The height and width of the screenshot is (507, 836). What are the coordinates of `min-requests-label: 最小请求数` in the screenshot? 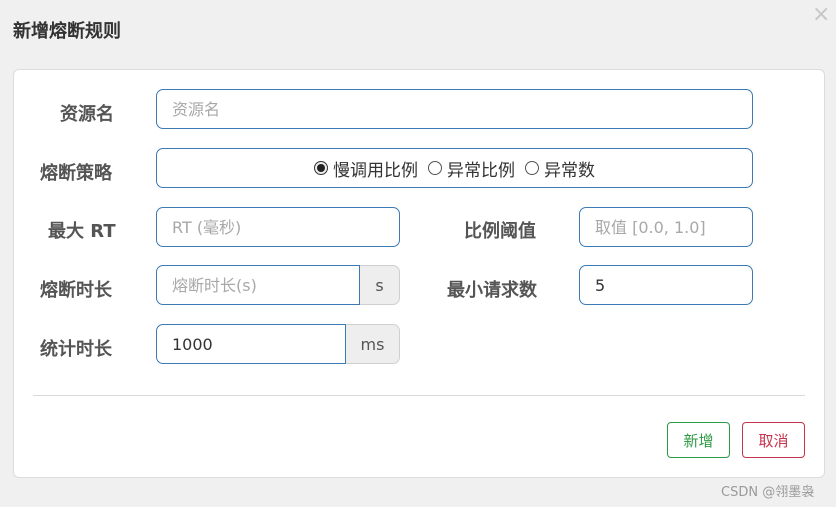 It's located at (492, 290).